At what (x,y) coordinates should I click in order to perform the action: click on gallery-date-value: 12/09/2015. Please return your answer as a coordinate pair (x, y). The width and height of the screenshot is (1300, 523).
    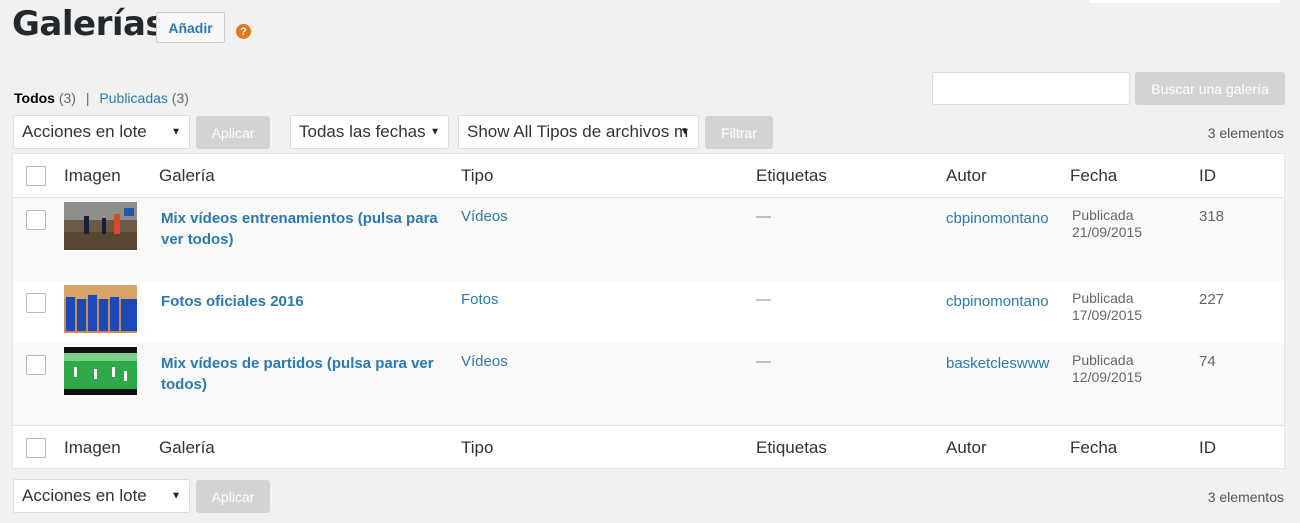
    Looking at the image, I should click on (1107, 377).